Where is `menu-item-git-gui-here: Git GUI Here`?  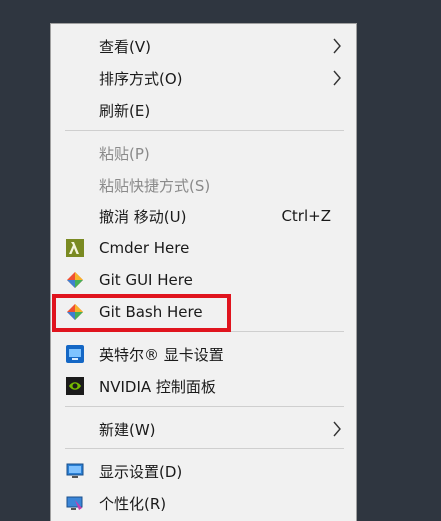
menu-item-git-gui-here: Git GUI Here is located at coordinates (203, 280).